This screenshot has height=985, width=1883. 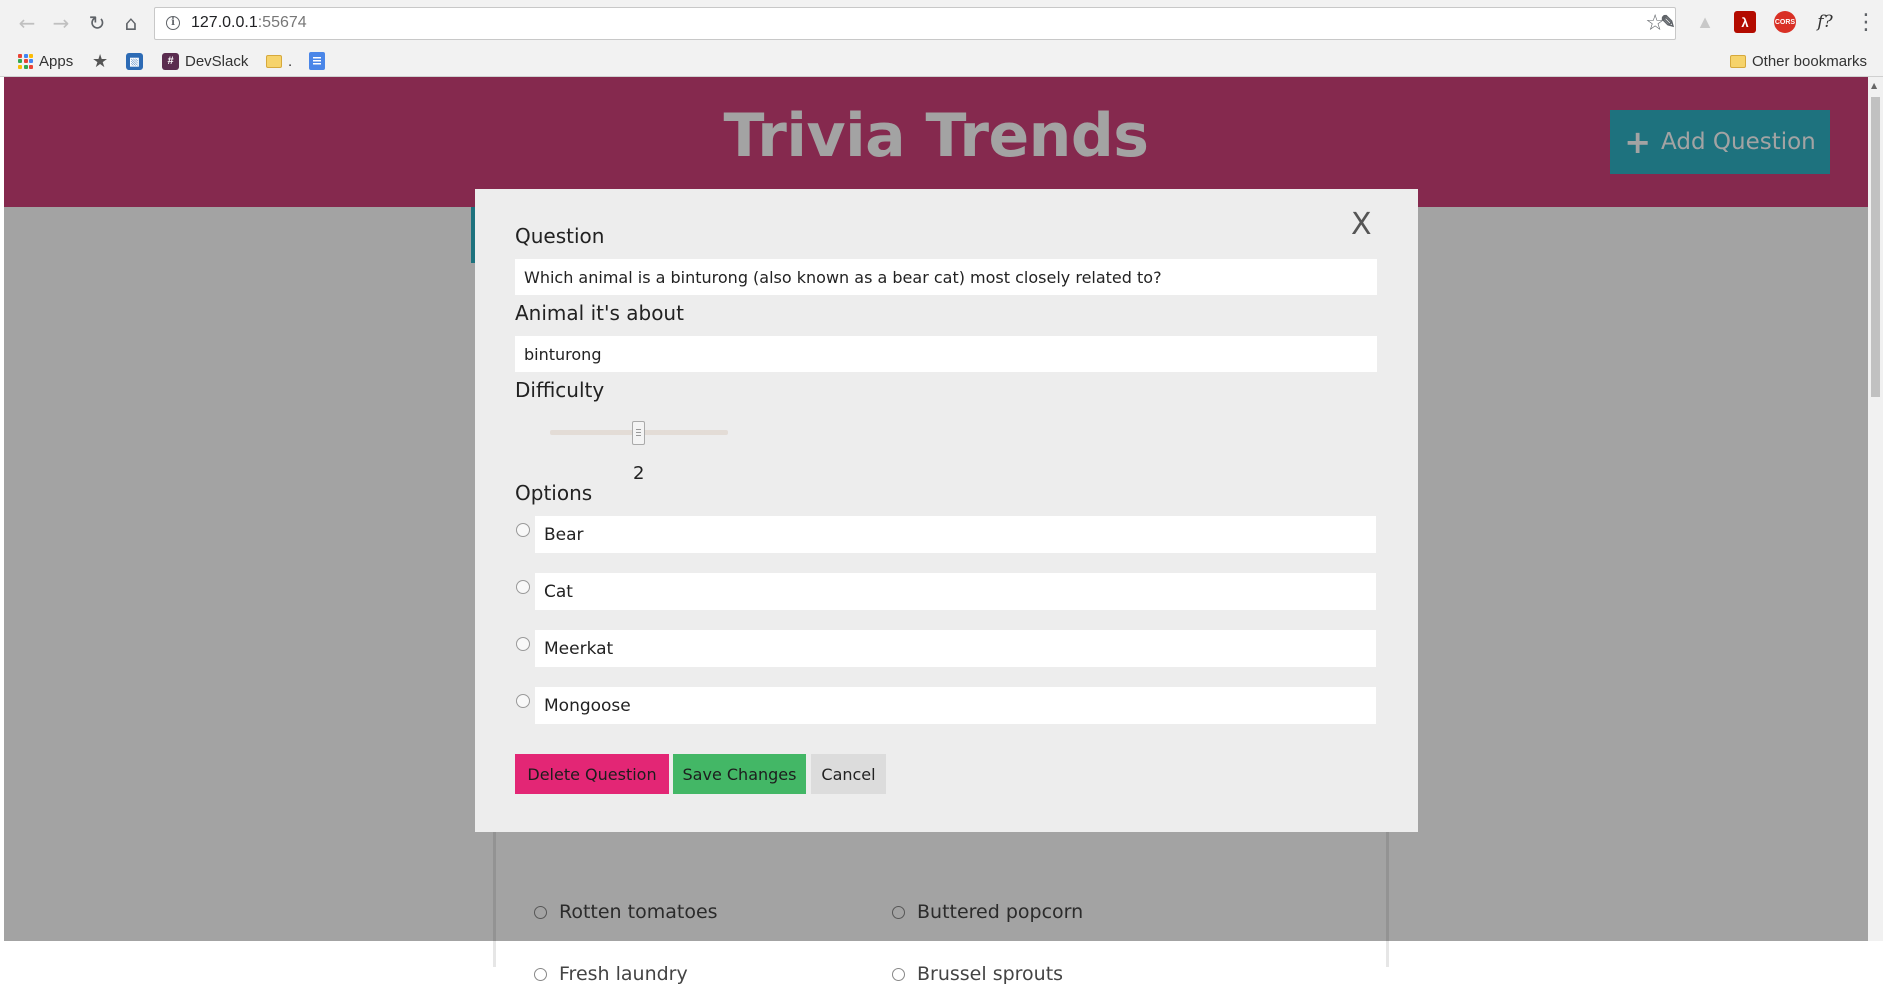 I want to click on drive-icon: ▲, so click(x=1705, y=22).